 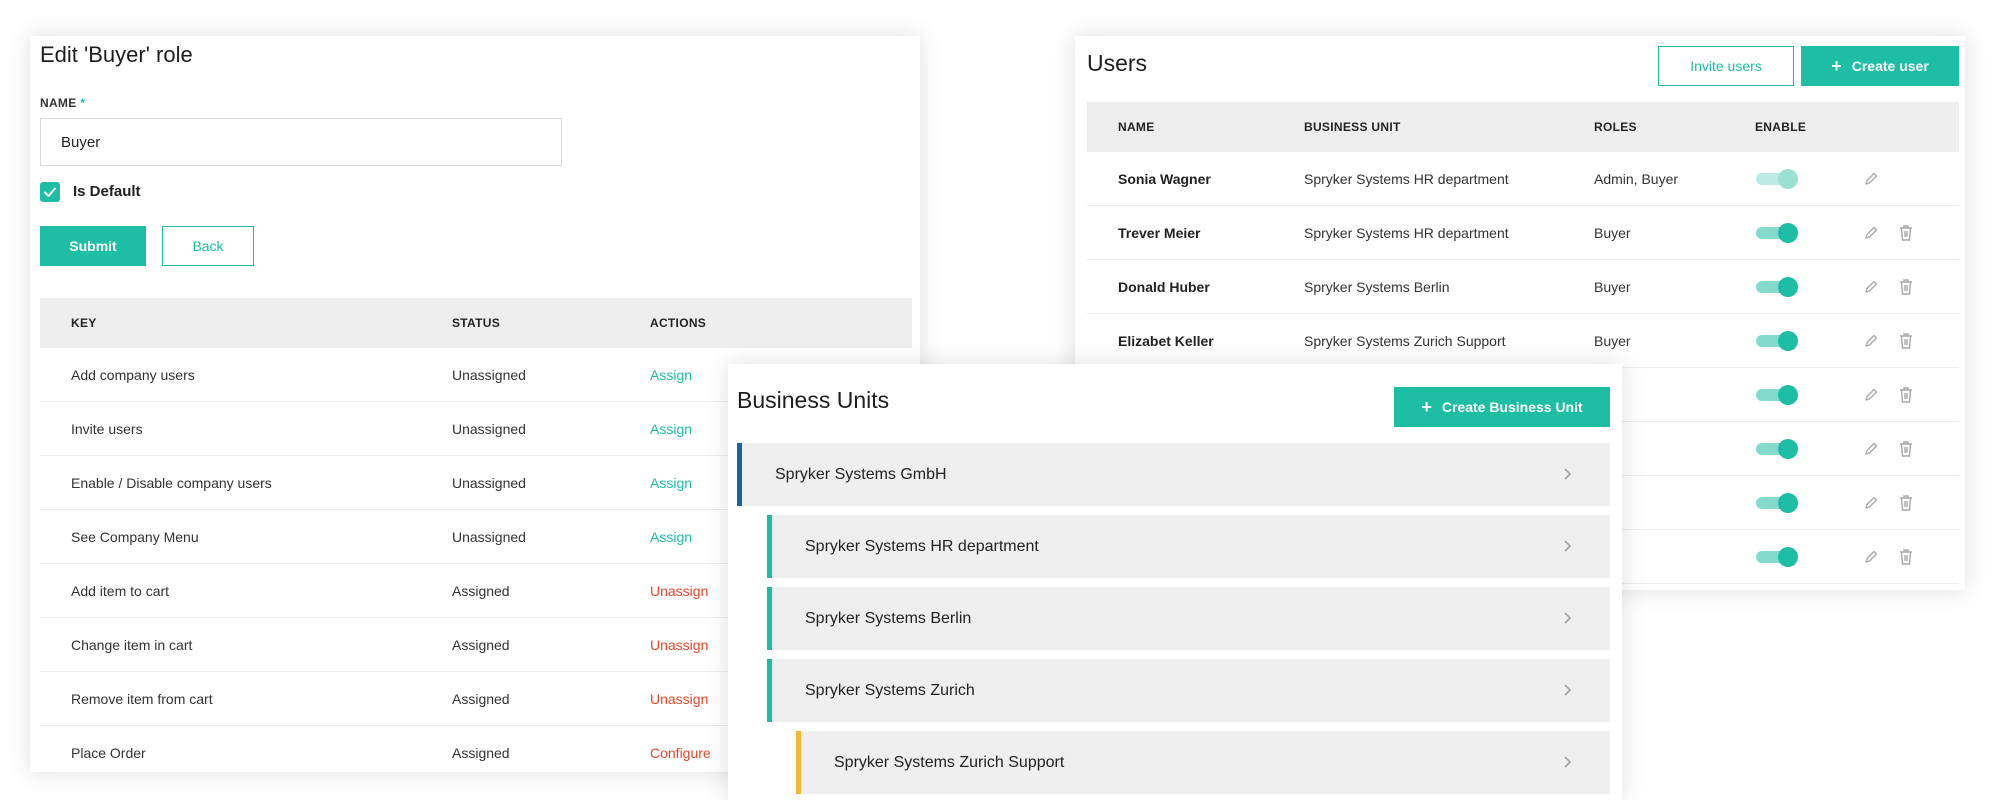 I want to click on create-user-button: + Create user, so click(x=1880, y=66).